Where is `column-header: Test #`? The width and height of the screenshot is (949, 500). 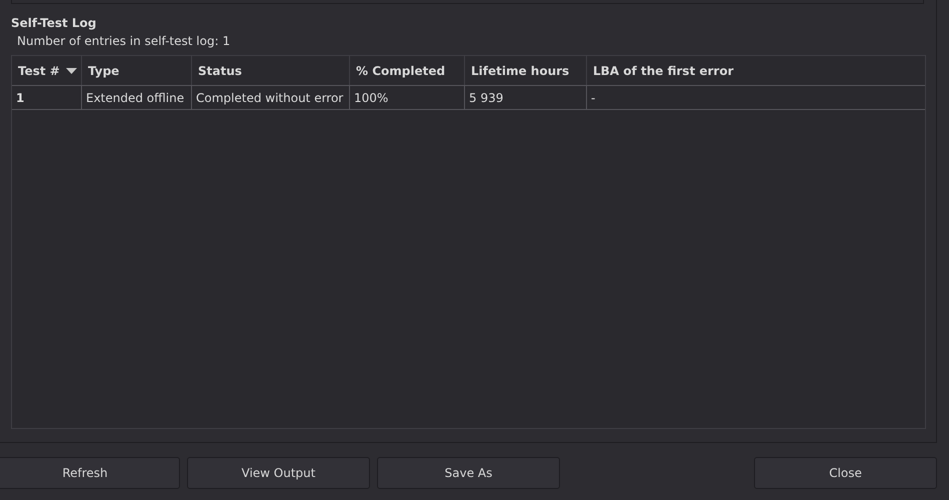
column-header: Test # is located at coordinates (47, 70).